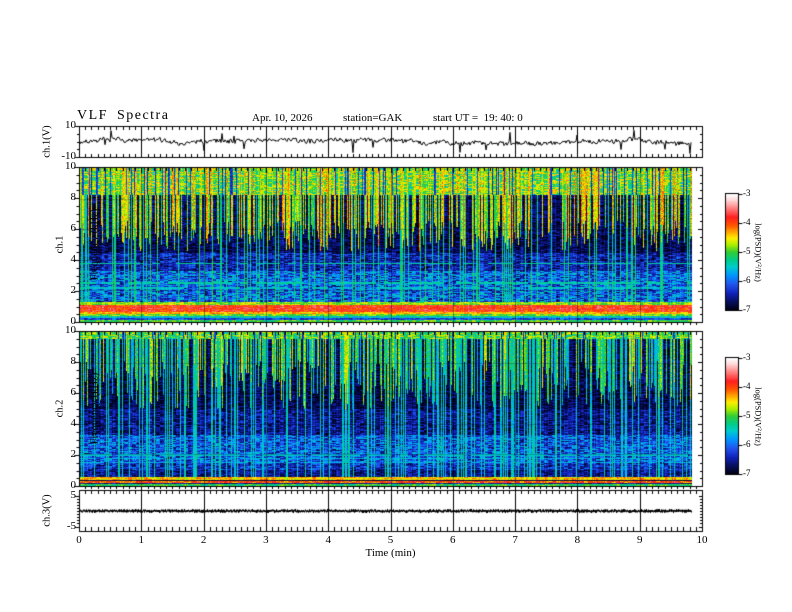 The width and height of the screenshot is (792, 612). Describe the element at coordinates (73, 290) in the screenshot. I see `spec1-y-tick-4: 2` at that location.